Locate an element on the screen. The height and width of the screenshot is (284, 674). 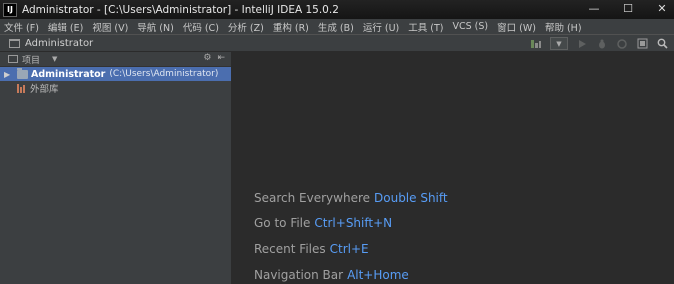
hint-navigation-bar: Navigation Bar Alt+Home is located at coordinates (331, 275).